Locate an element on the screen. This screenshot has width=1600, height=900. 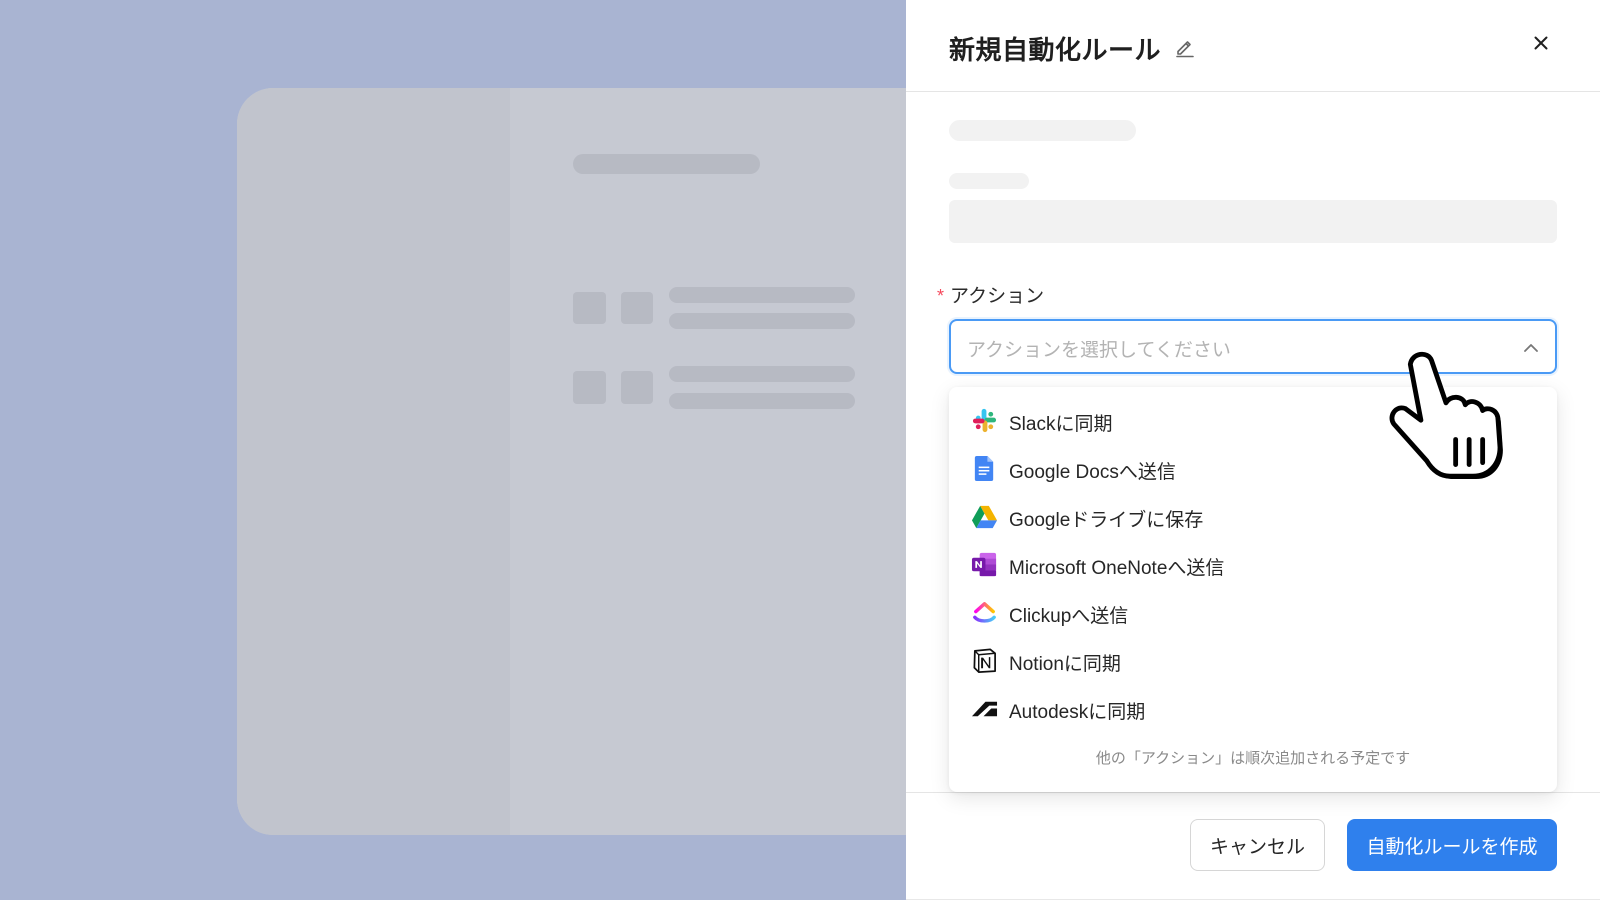
close-icon is located at coordinates (1541, 43).